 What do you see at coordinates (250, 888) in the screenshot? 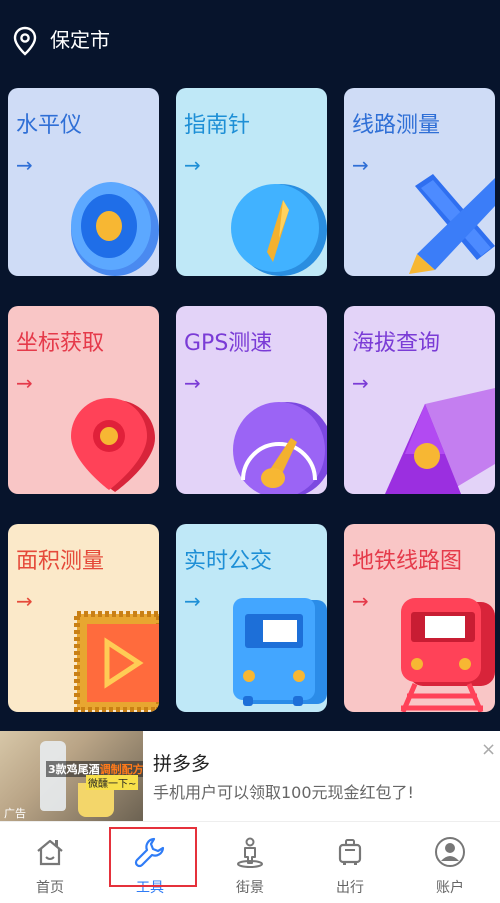
I see `tab-label: 街景` at bounding box center [250, 888].